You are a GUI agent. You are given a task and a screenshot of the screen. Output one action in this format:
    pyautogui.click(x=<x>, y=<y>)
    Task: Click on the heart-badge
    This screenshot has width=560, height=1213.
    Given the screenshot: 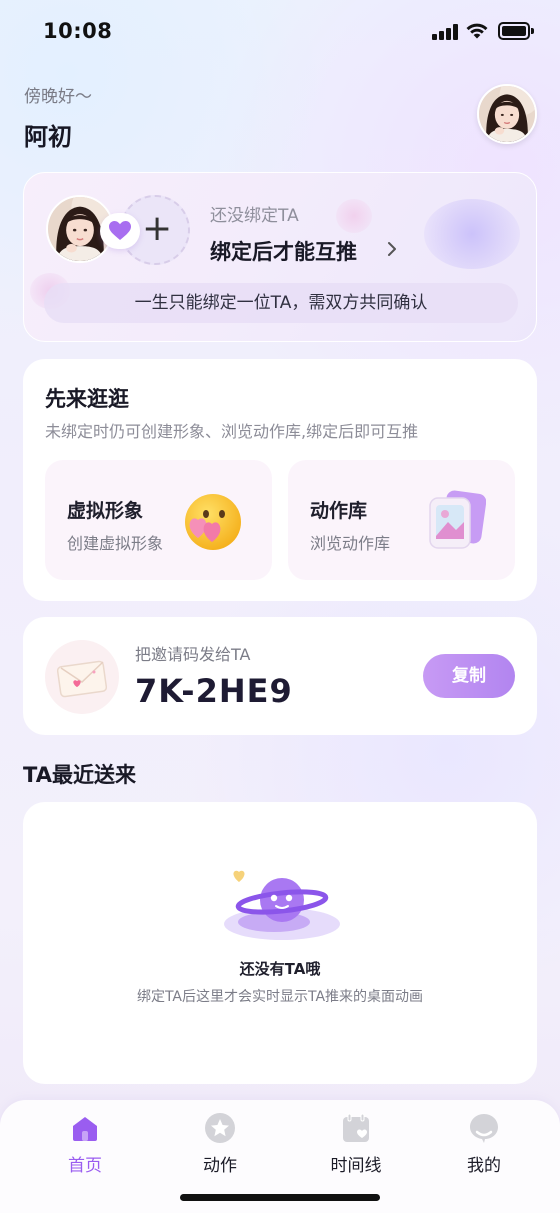 What is the action you would take?
    pyautogui.click(x=120, y=231)
    